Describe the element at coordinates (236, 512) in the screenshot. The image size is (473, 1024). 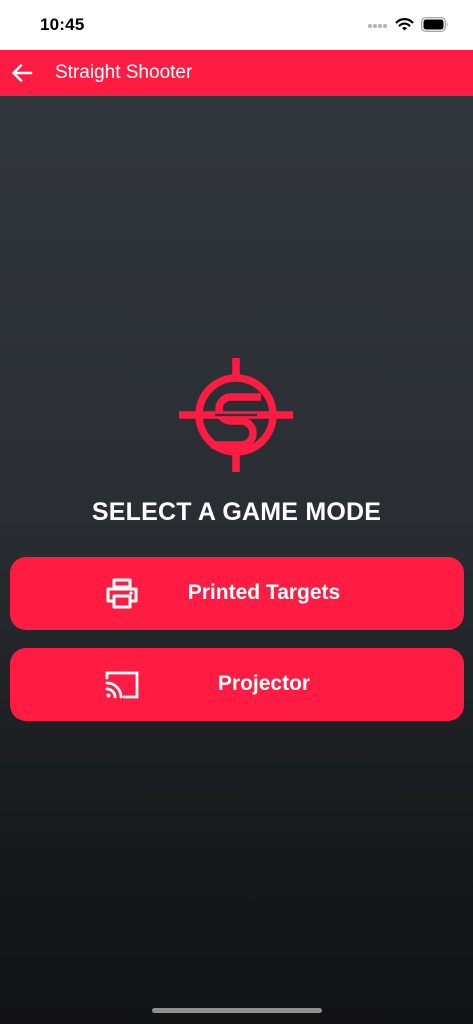
I see `page-heading: SELECT A GAME MODE` at that location.